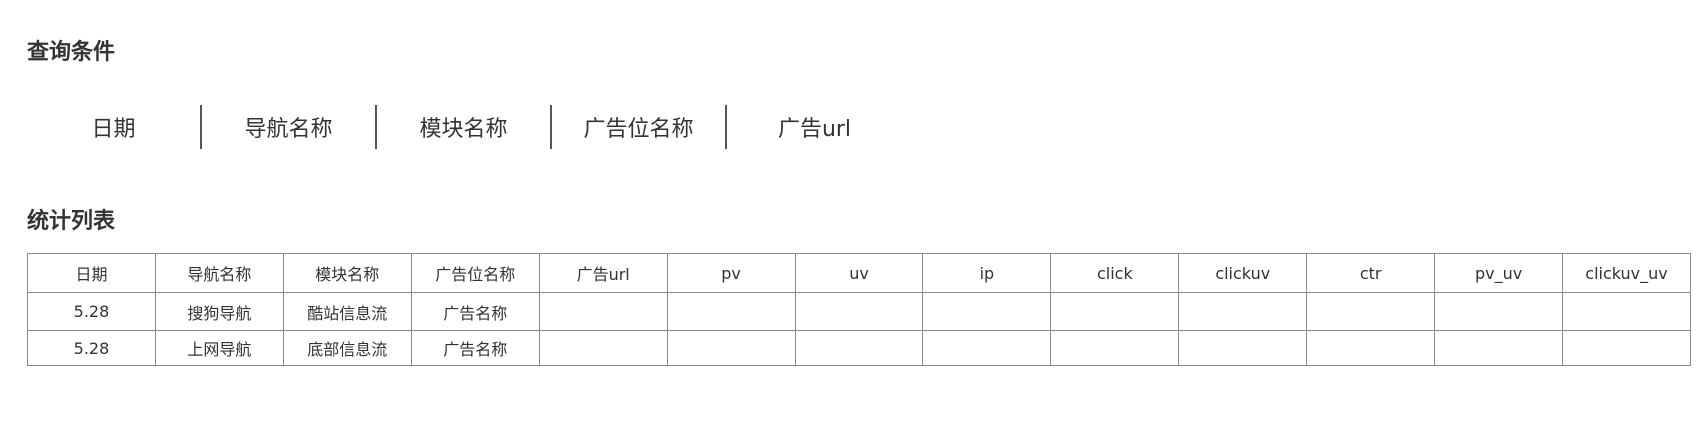  Describe the element at coordinates (219, 273) in the screenshot. I see `column-header-nav-name: 导航名称` at that location.